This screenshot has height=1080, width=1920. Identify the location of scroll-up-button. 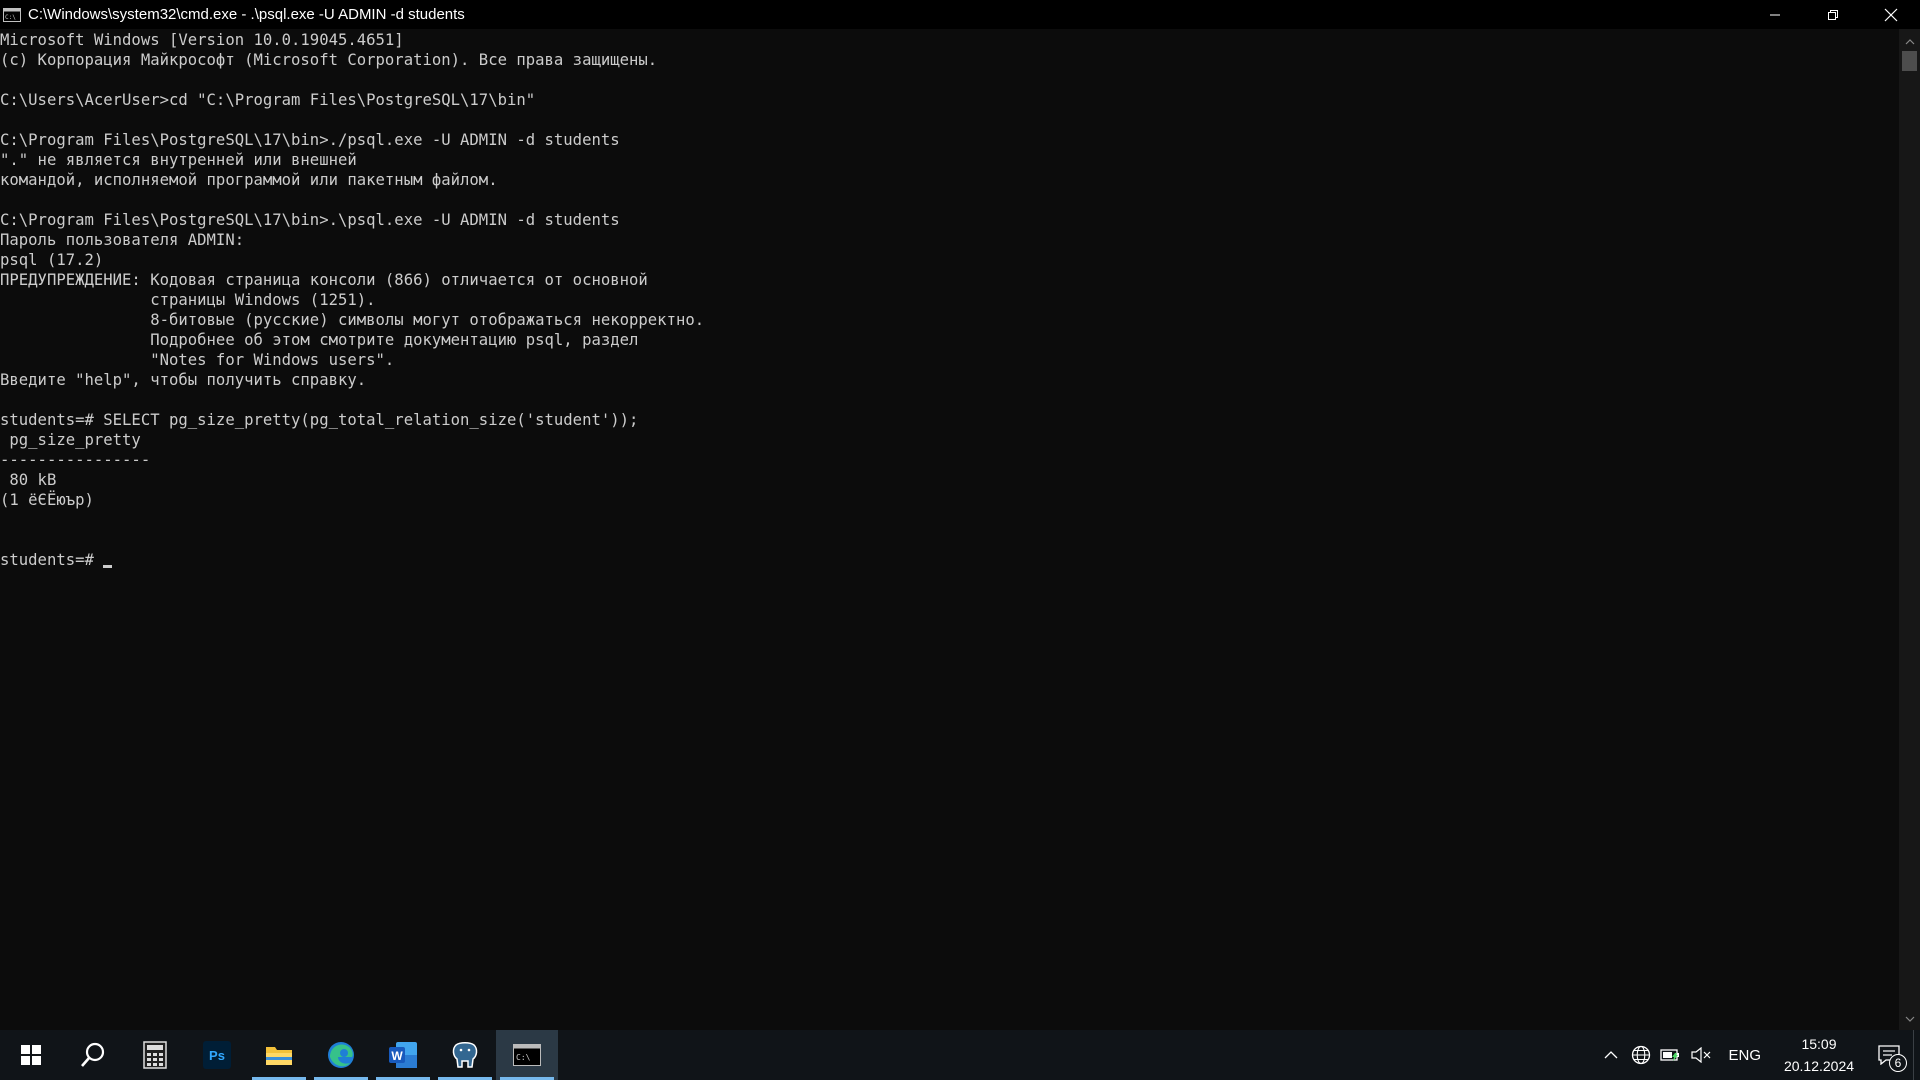
(1909, 42).